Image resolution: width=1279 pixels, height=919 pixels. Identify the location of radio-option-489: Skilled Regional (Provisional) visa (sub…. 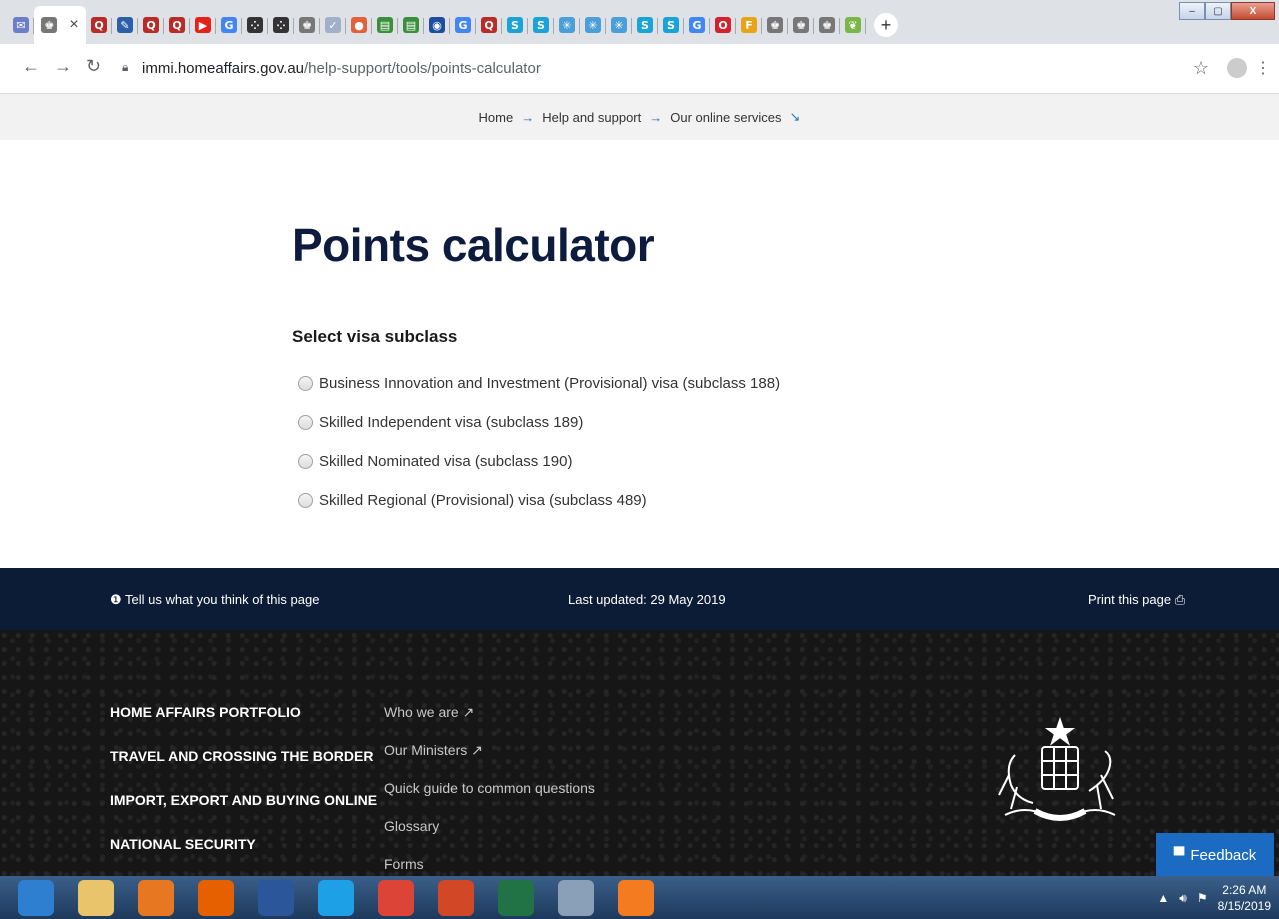
(539, 500).